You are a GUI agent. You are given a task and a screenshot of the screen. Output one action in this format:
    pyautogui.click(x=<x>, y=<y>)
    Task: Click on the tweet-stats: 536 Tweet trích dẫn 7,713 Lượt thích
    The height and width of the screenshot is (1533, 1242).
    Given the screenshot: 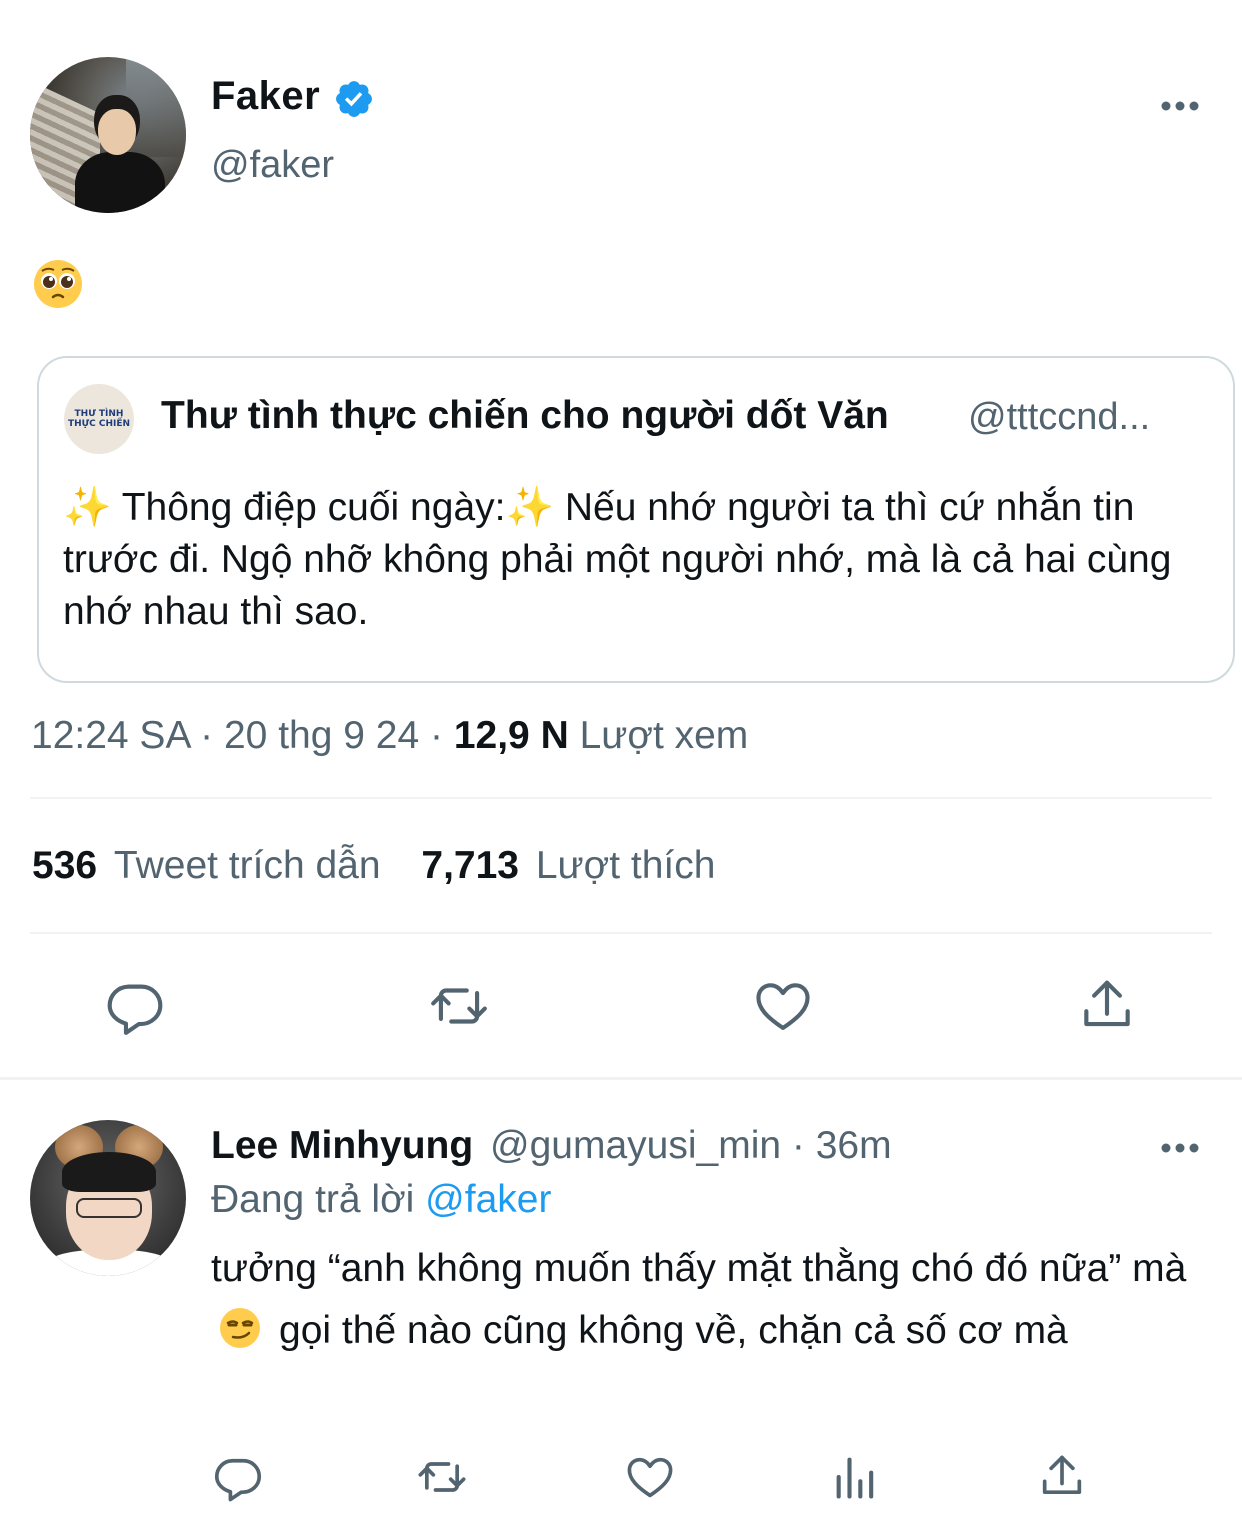 What is the action you would take?
    pyautogui.click(x=373, y=866)
    